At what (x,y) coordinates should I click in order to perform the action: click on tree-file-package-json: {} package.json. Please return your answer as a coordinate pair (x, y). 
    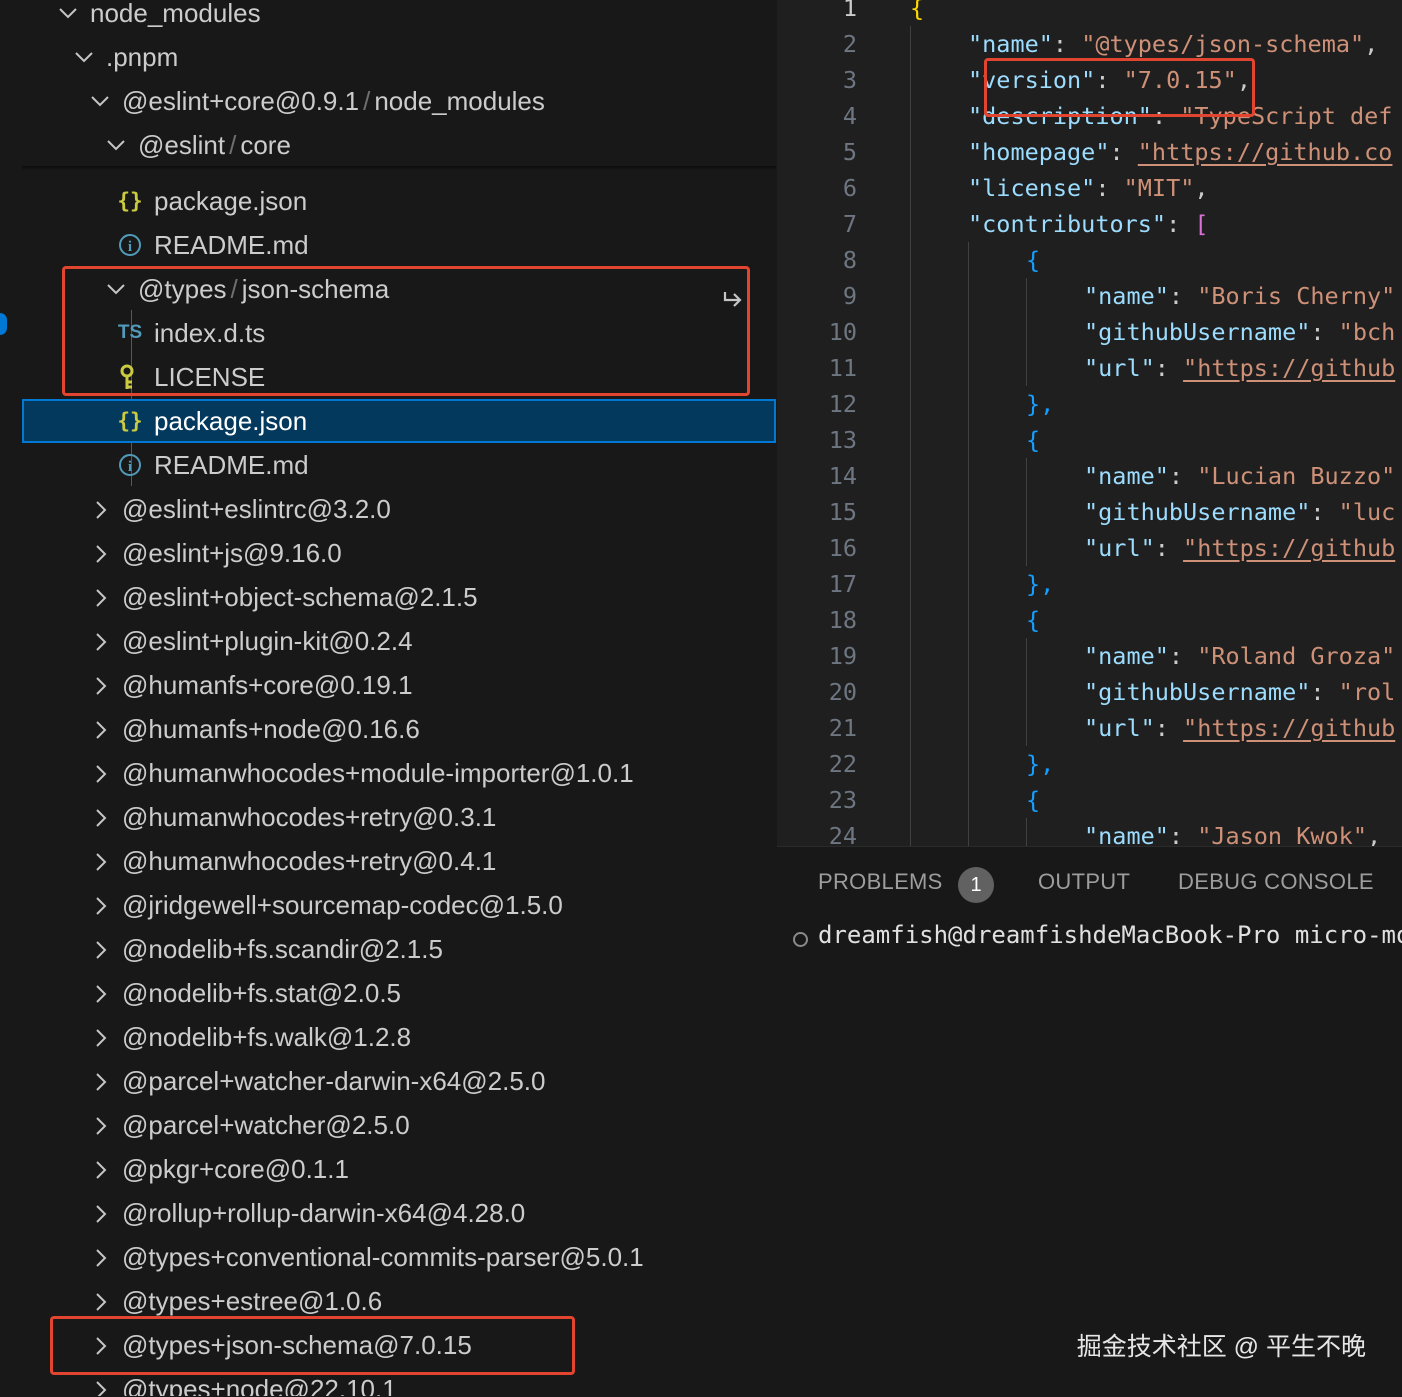
    Looking at the image, I should click on (399, 201).